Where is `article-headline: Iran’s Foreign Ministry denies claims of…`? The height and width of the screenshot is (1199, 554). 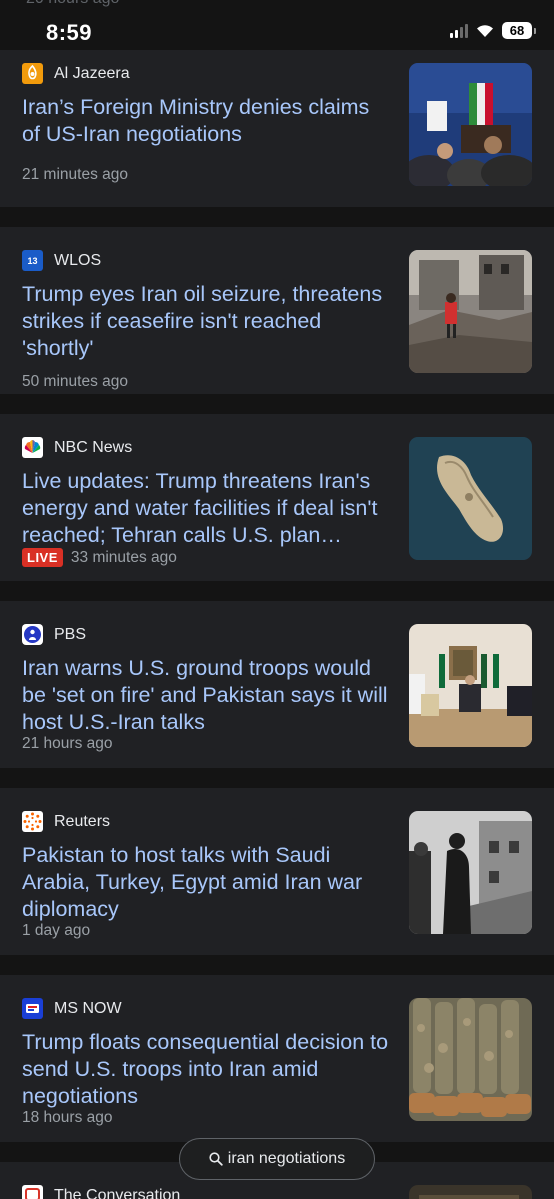
article-headline: Iran’s Foreign Ministry denies claims of… is located at coordinates (207, 121).